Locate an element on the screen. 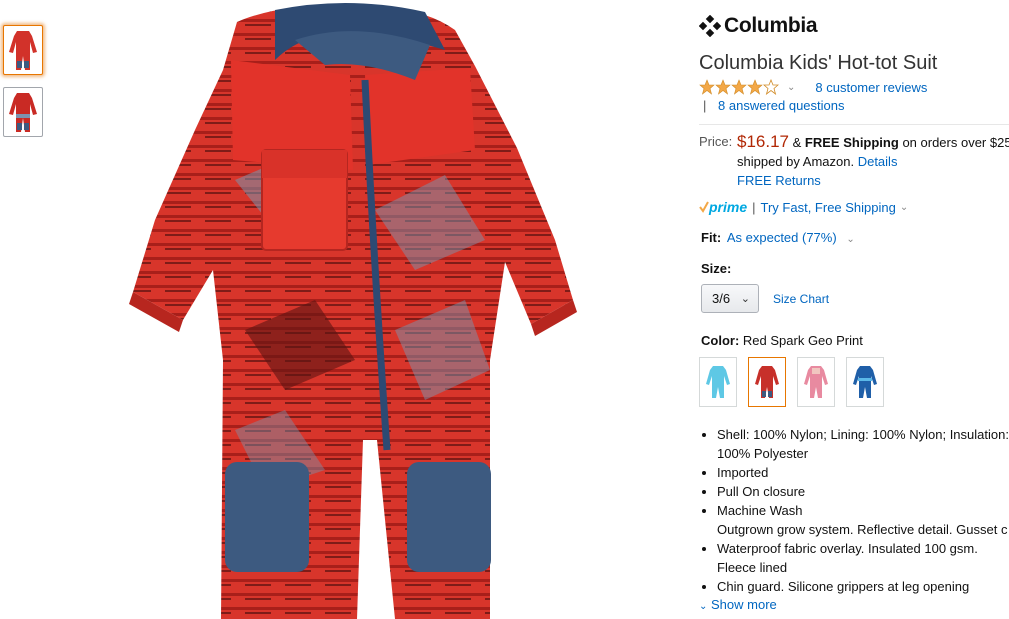 The height and width of the screenshot is (619, 1009). customer-reviews-link: 8 customer reviews is located at coordinates (871, 87).